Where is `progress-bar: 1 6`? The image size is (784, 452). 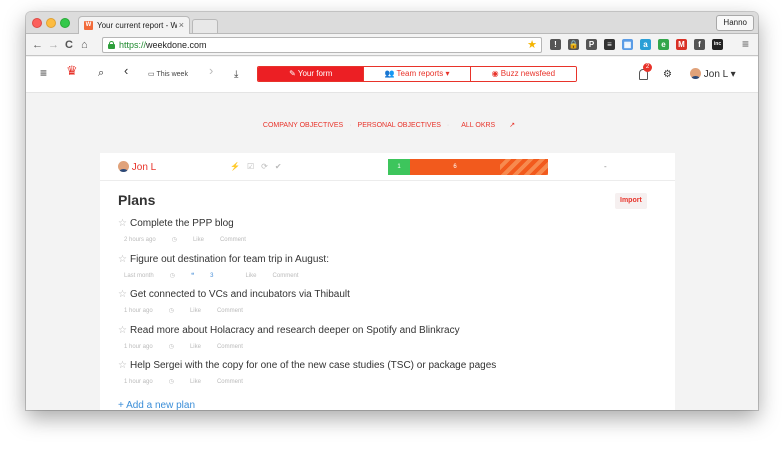
progress-bar: 1 6 is located at coordinates (468, 167).